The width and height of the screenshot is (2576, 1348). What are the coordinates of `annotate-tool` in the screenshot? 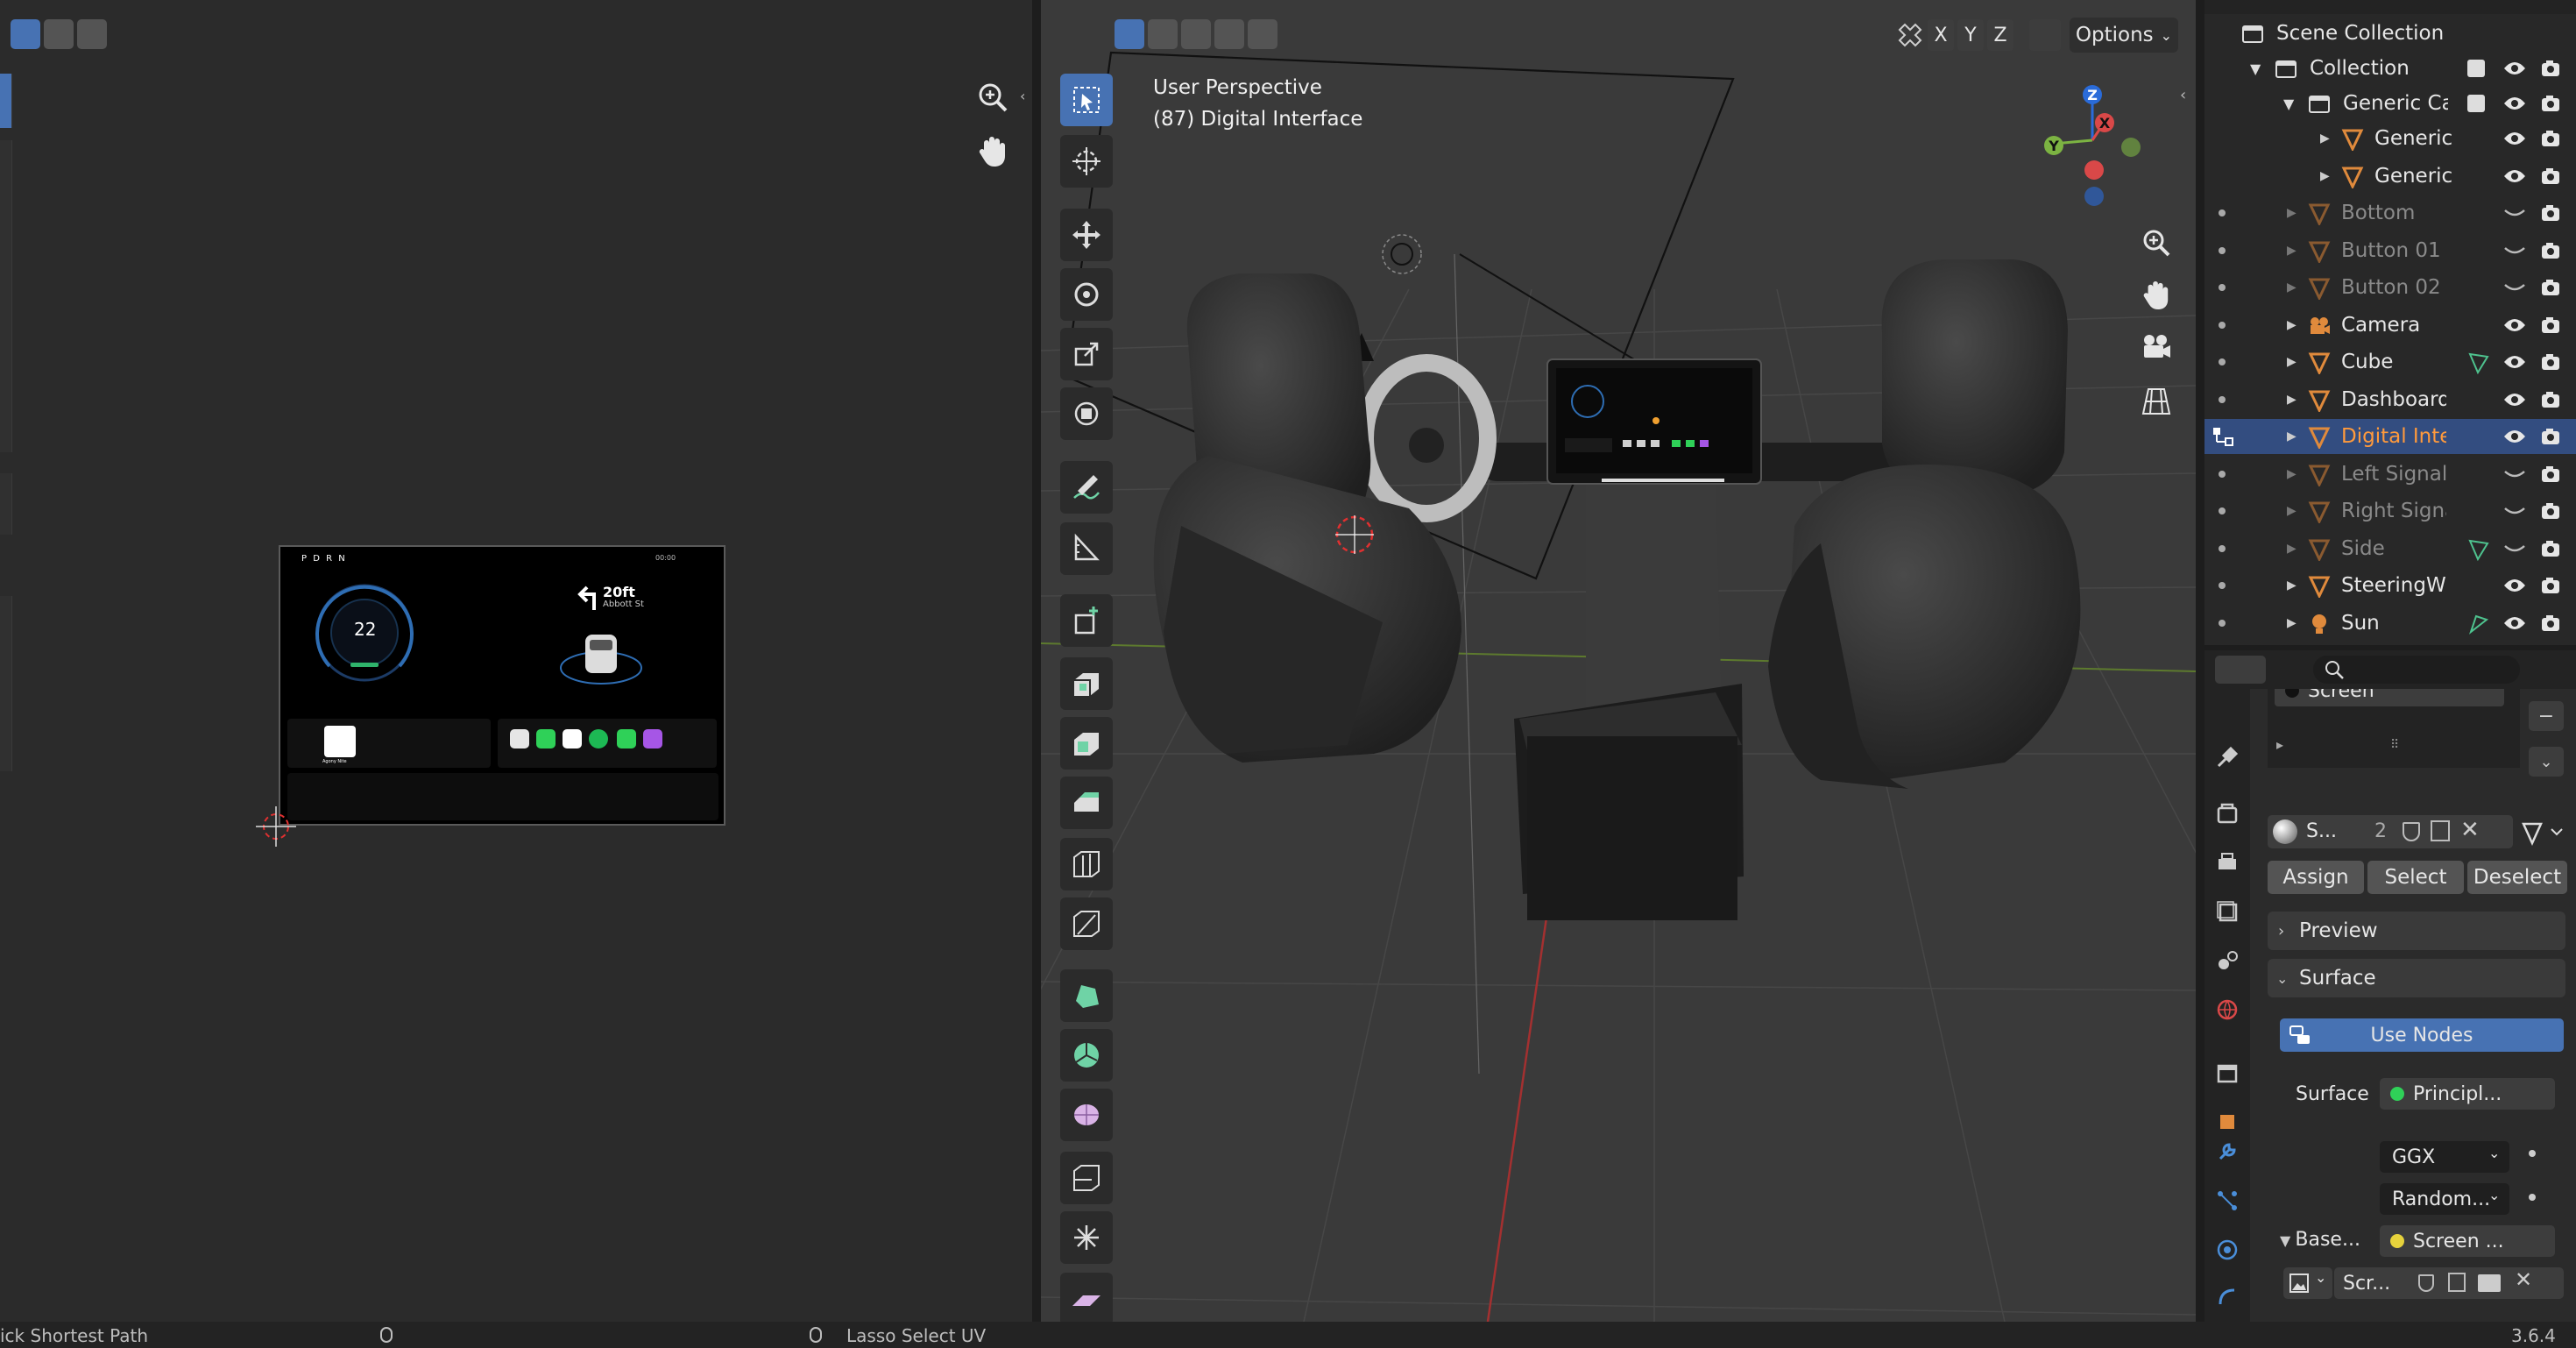 It's located at (1086, 487).